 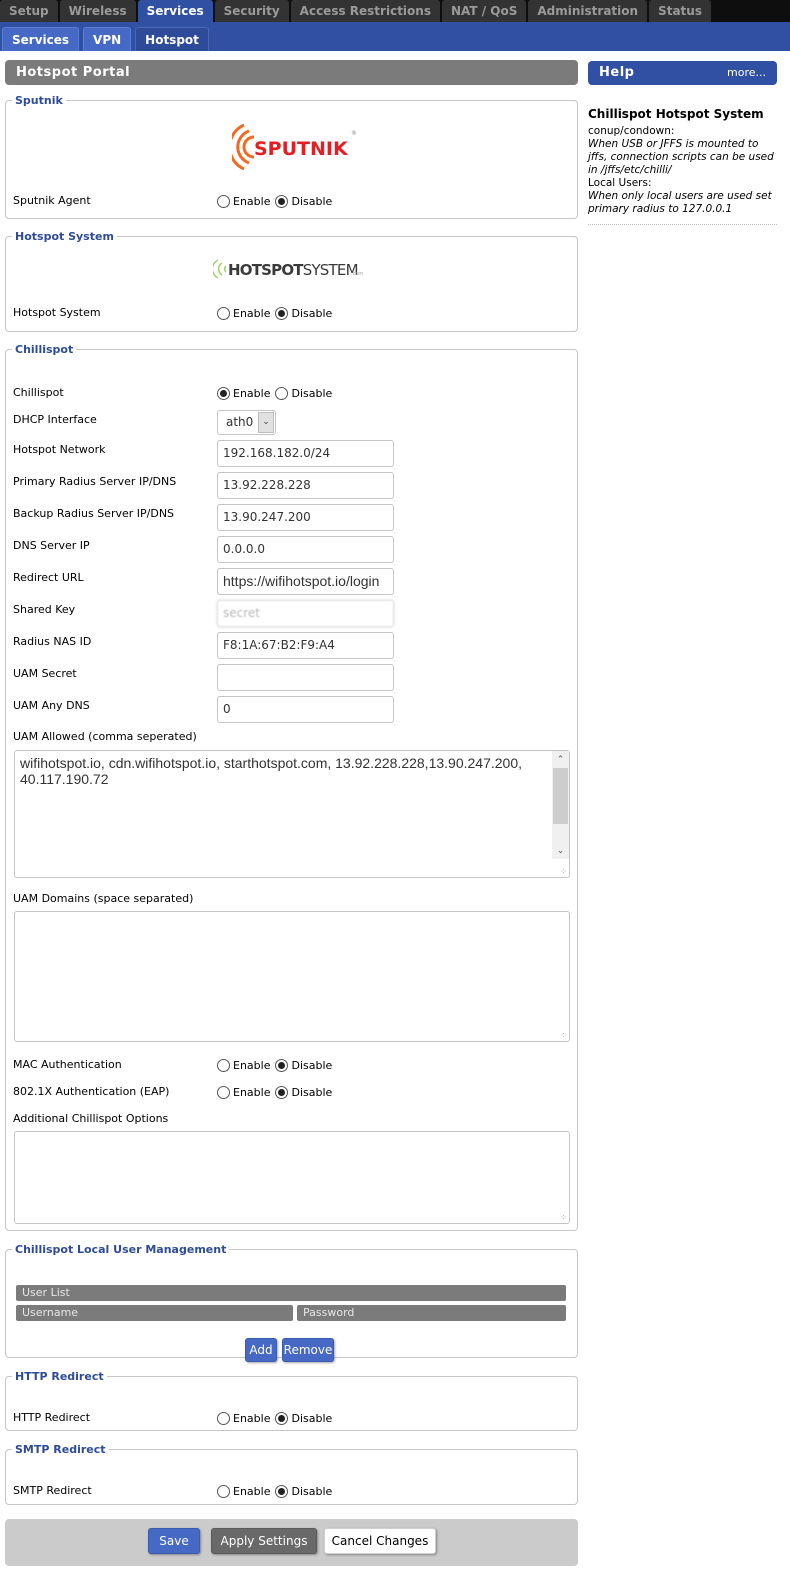 I want to click on chillispot-enable-radio, so click(x=223, y=393).